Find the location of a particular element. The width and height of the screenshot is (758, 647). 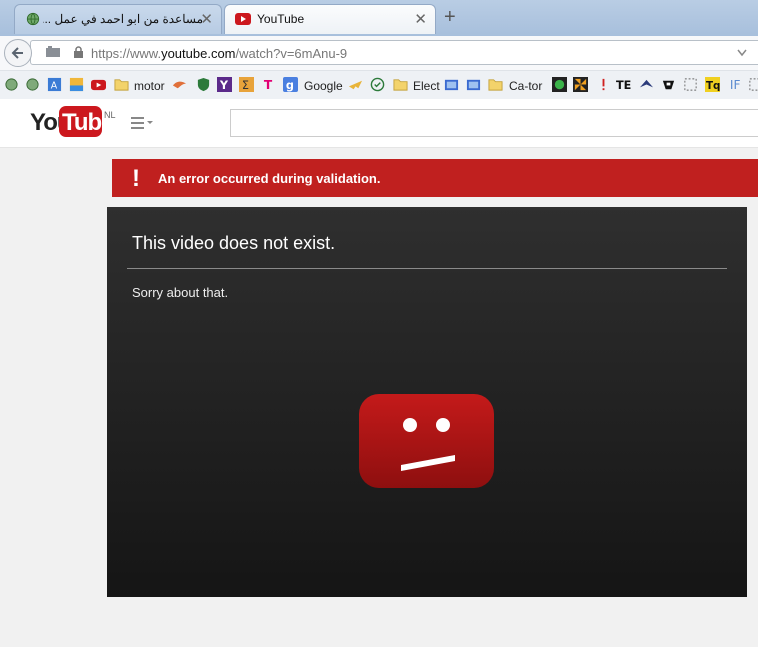

youtube-header: You Tube NL is located at coordinates (379, 123).